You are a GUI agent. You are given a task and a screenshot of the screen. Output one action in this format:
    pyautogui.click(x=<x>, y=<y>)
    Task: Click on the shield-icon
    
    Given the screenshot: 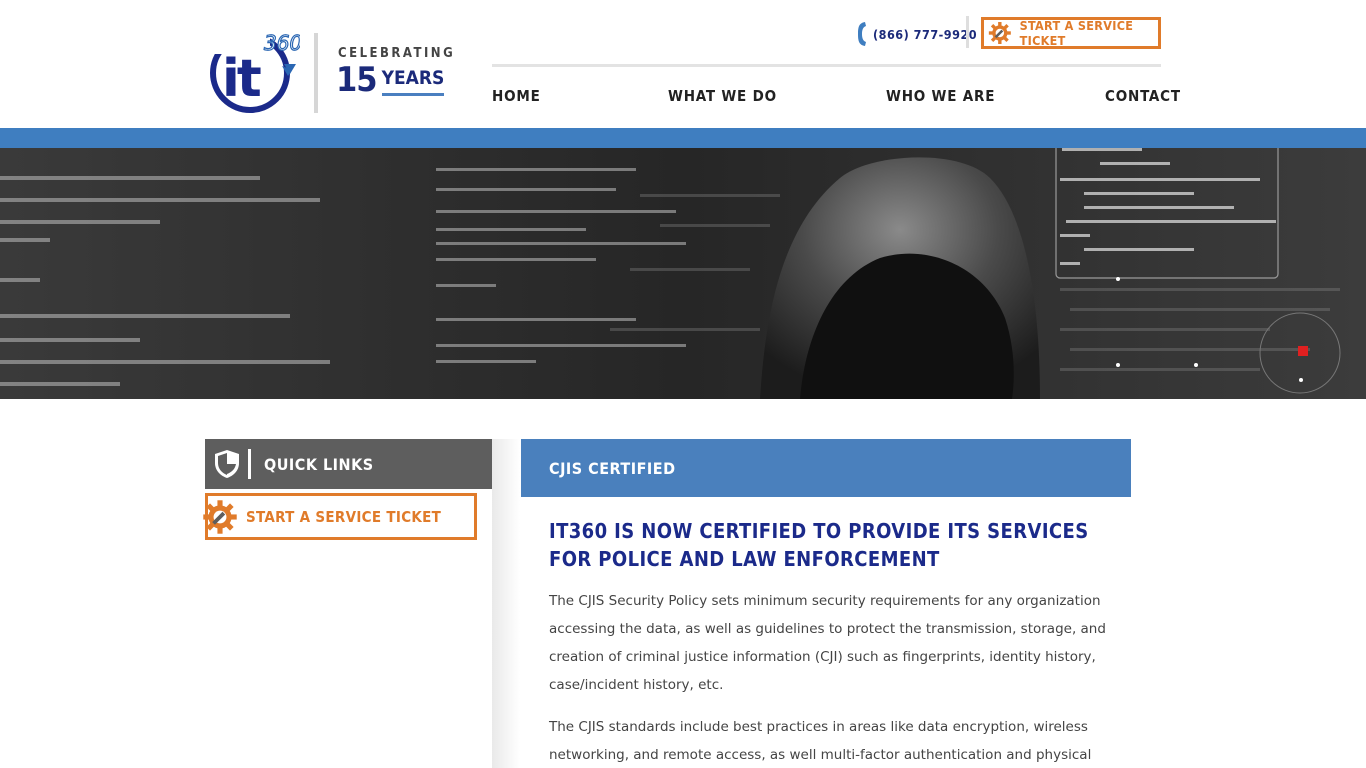 What is the action you would take?
    pyautogui.click(x=227, y=464)
    